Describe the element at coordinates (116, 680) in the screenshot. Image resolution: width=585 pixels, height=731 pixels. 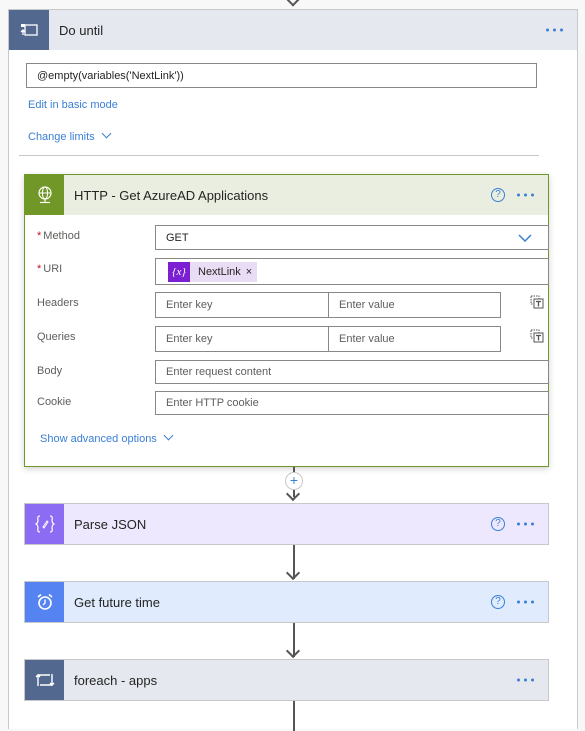
I see `foreach-apps-title: foreach - apps` at that location.